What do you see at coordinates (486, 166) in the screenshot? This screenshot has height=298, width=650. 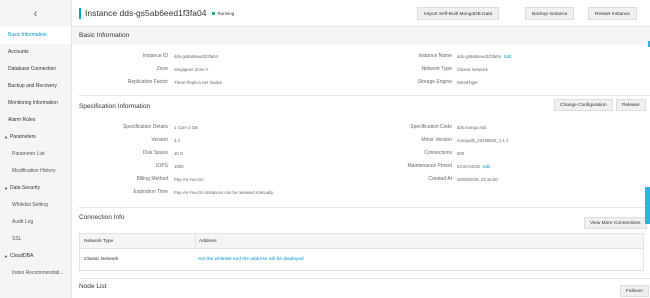 I see `edit-maintenance-link: Edit` at bounding box center [486, 166].